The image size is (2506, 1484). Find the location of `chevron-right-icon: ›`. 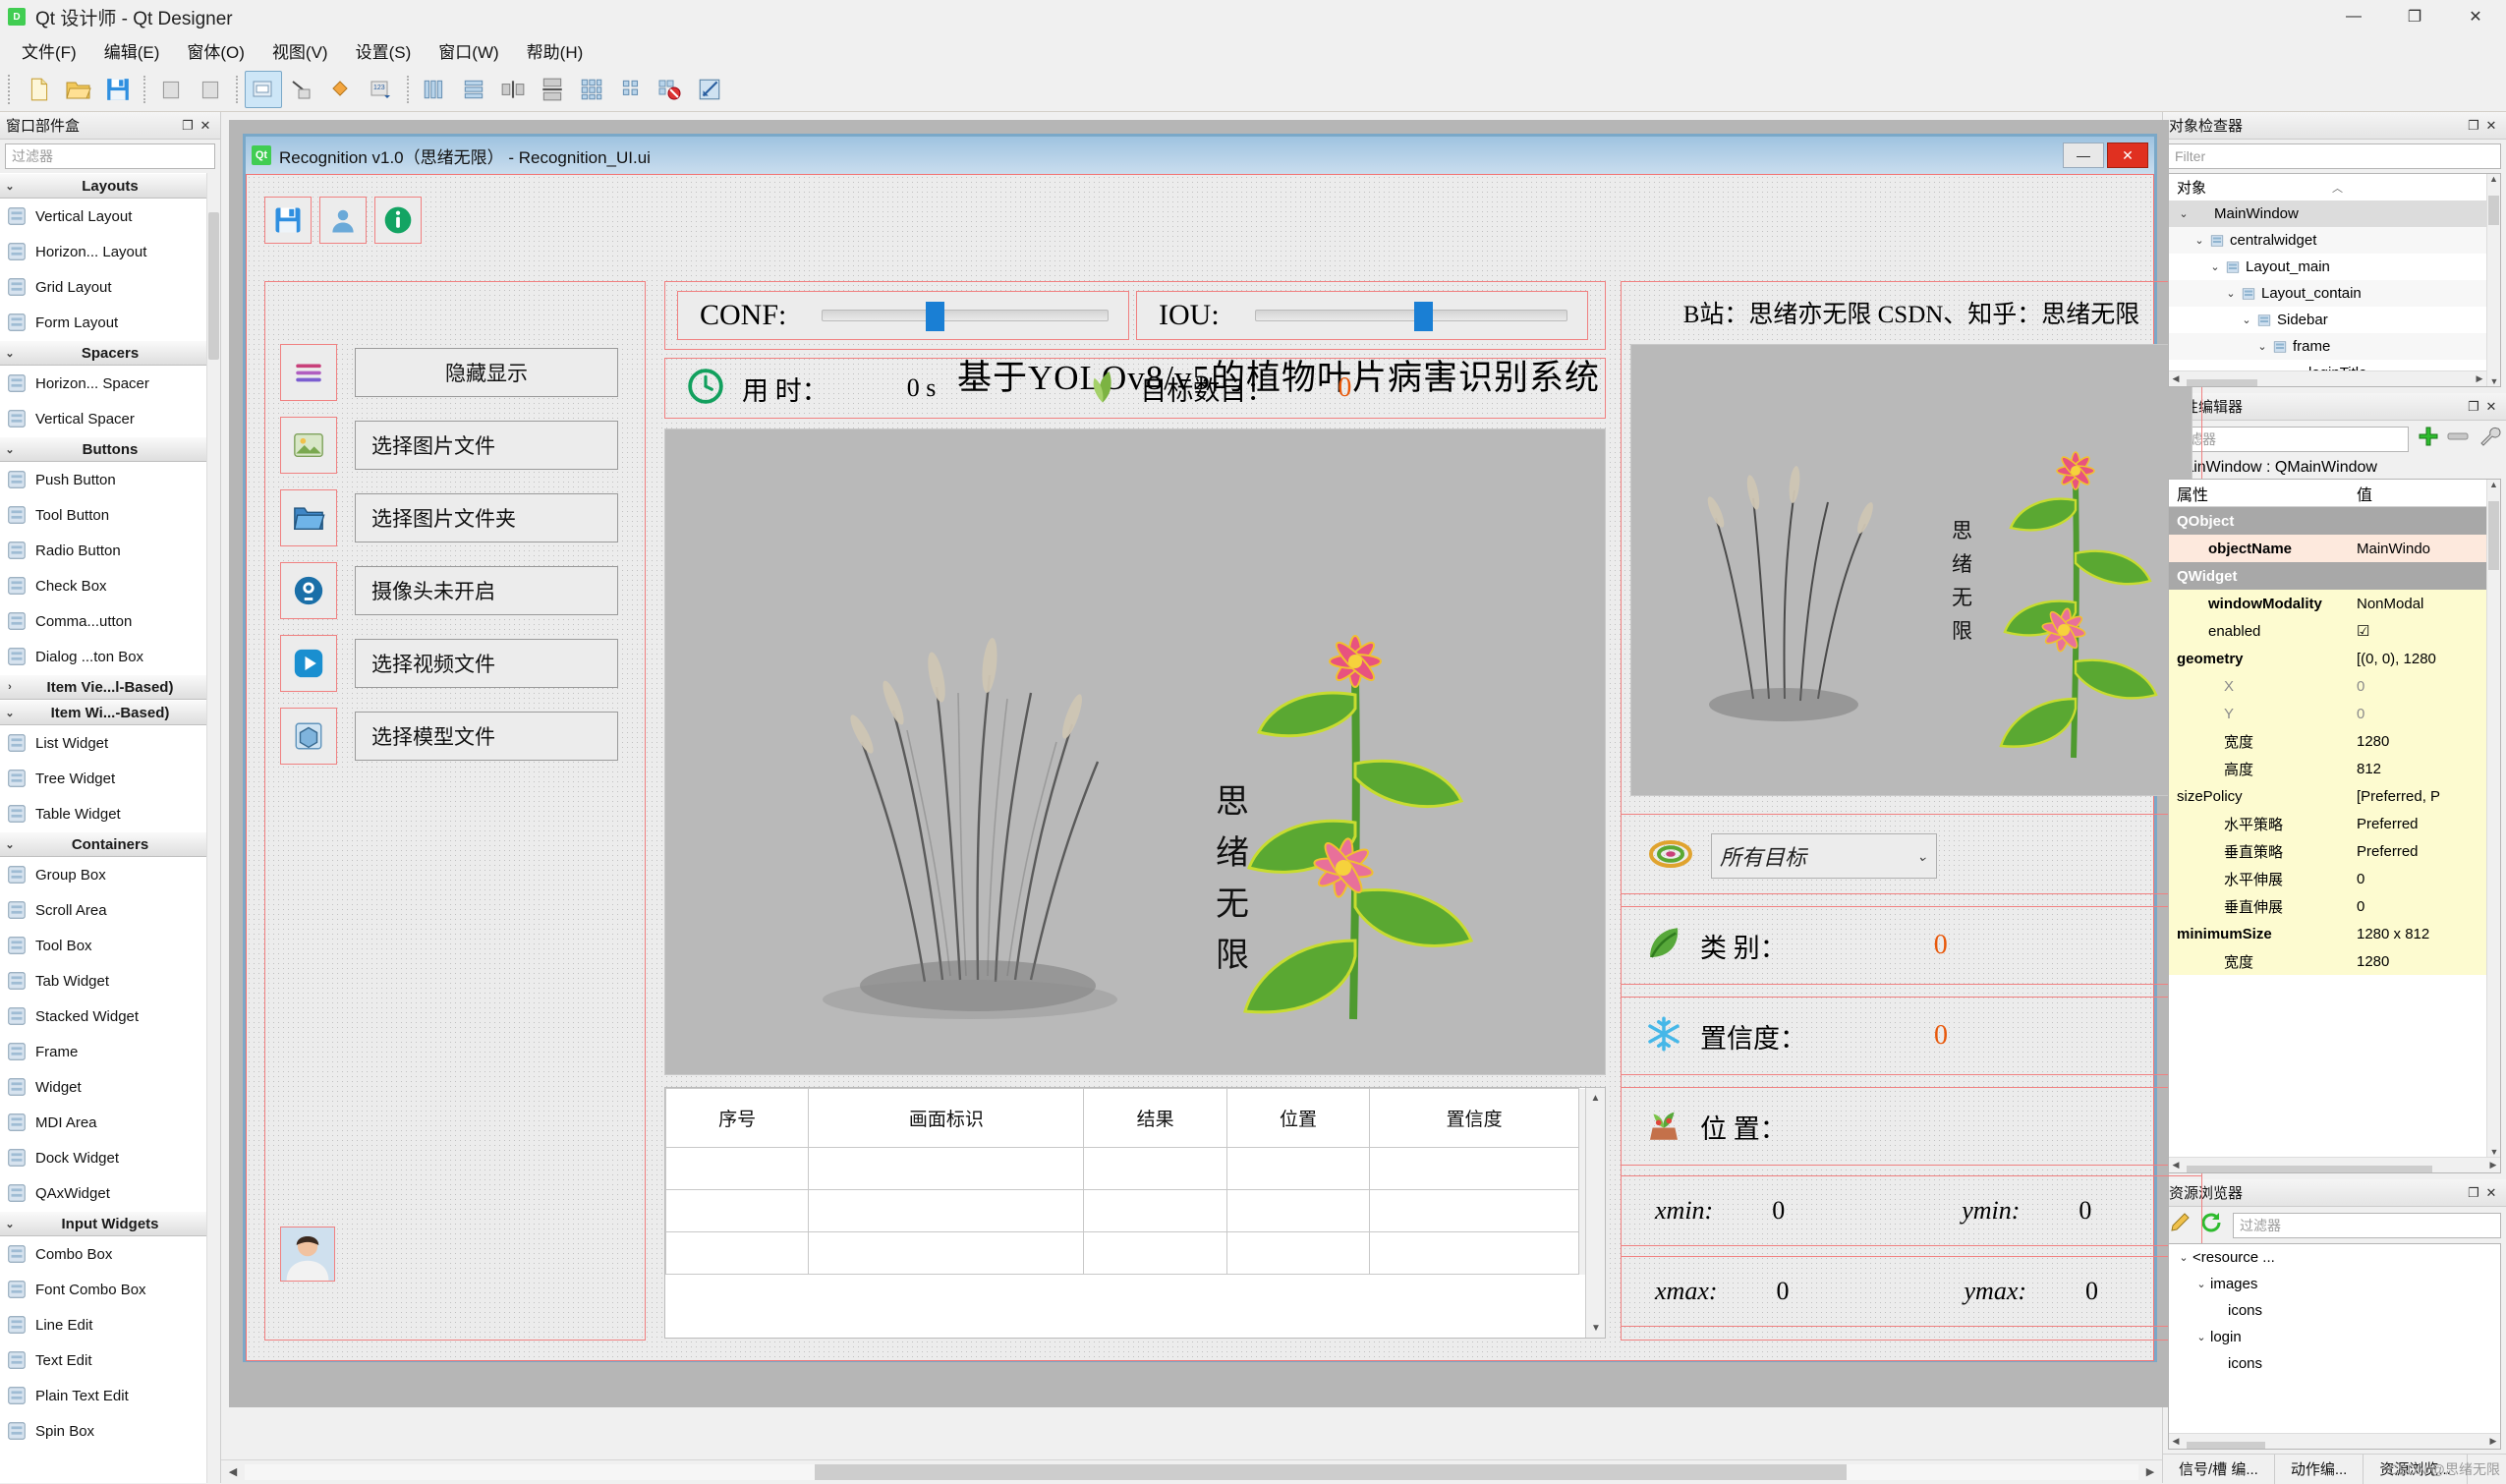

chevron-right-icon: › is located at coordinates (10, 687).